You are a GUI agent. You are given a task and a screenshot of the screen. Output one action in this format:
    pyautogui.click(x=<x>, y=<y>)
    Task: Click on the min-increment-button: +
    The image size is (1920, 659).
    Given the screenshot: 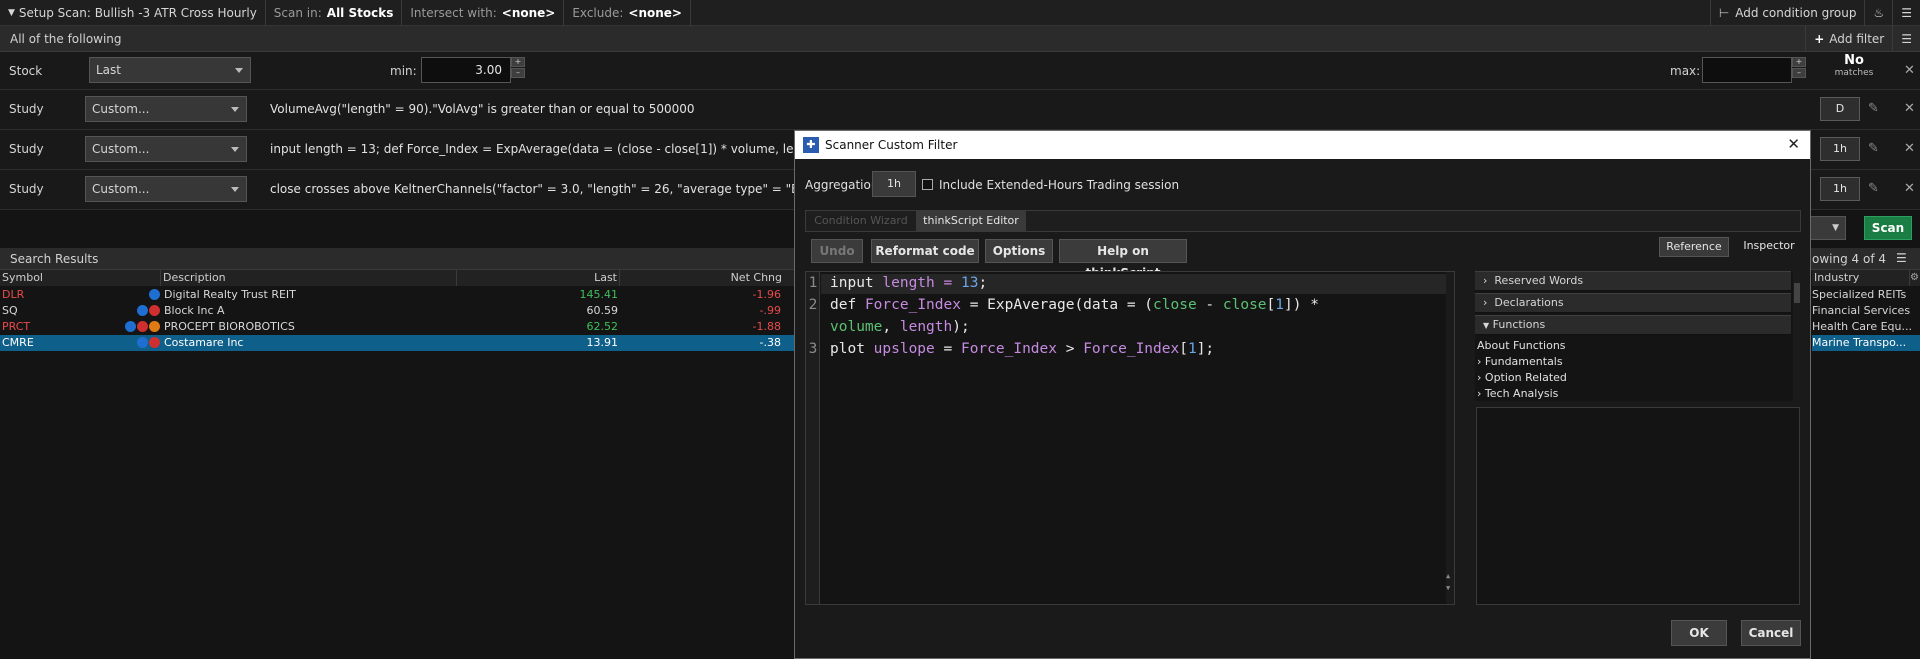 What is the action you would take?
    pyautogui.click(x=518, y=62)
    